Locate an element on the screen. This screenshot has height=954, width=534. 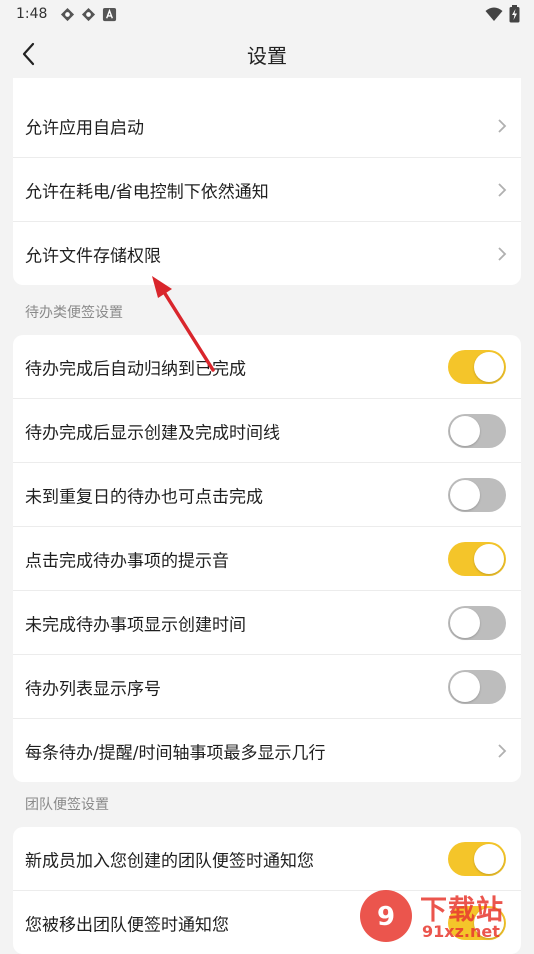
setting-label: 允许应用自启动 is located at coordinates (84, 128).